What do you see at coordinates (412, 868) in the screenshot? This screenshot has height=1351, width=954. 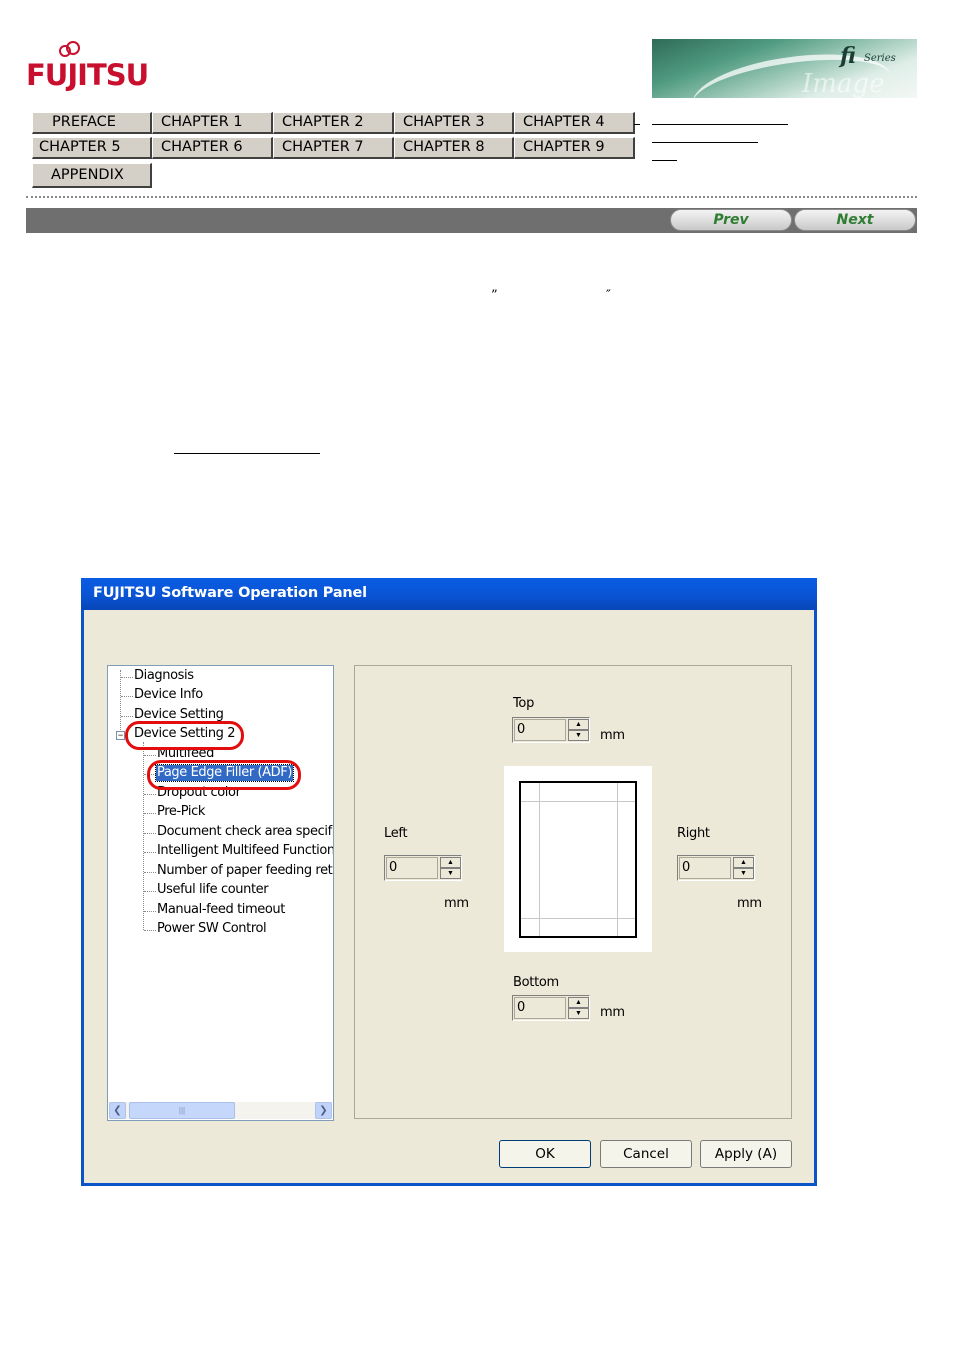 I see `left-input: 0` at bounding box center [412, 868].